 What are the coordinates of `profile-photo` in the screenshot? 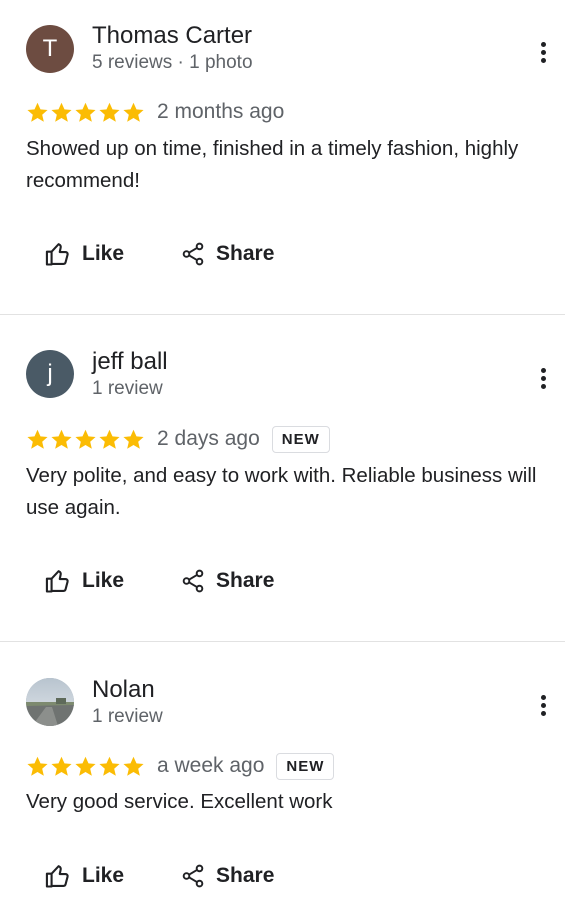 It's located at (50, 702).